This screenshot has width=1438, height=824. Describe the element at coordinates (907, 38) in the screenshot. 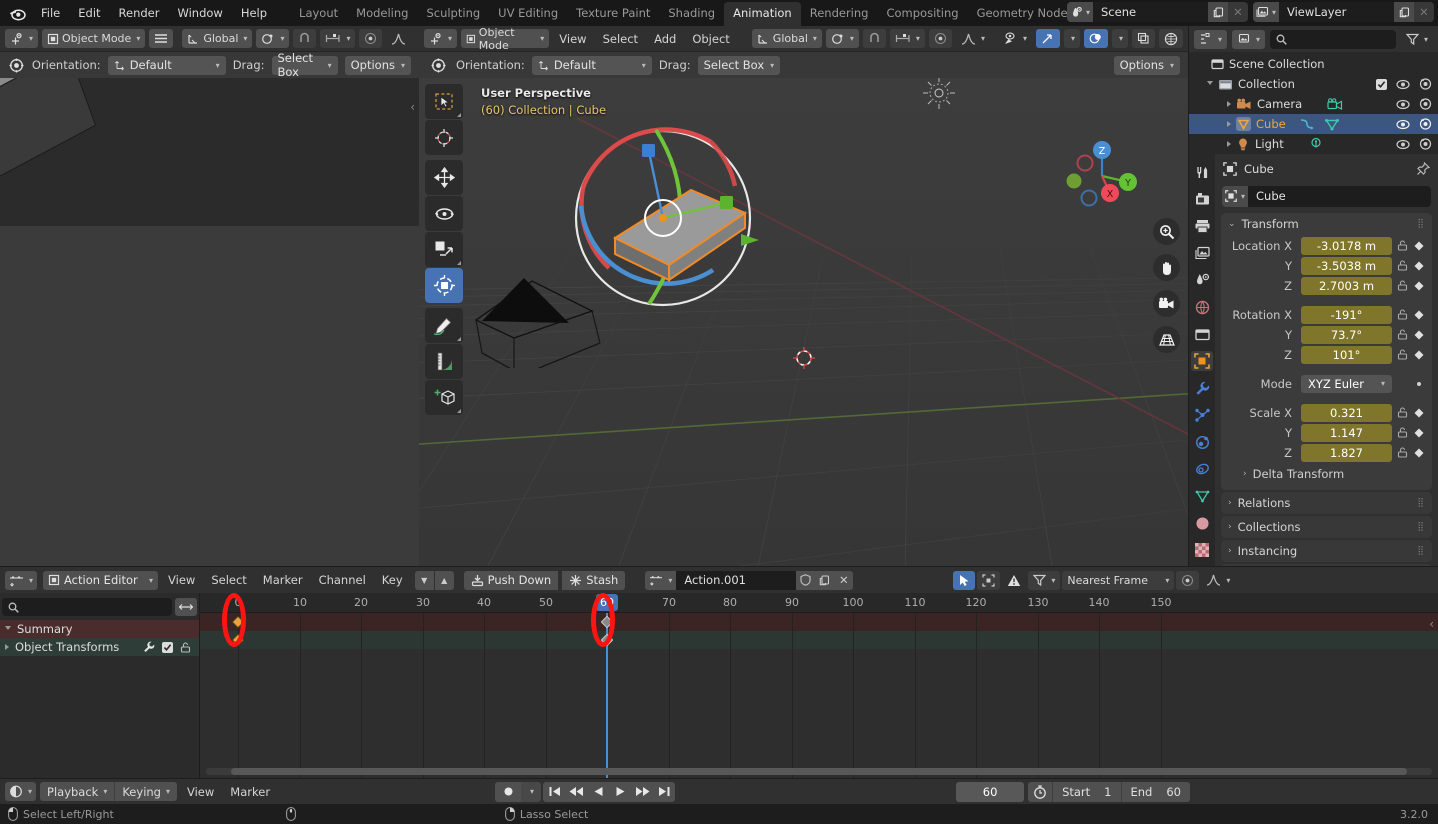

I see `snap-to-button: ▾` at that location.